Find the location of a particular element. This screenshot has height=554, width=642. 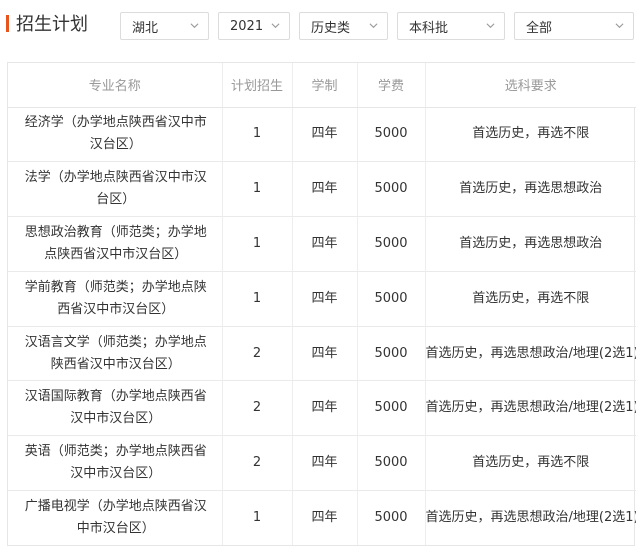

table-row: 经济学（办学地点陕西省汉中市汉台区） 1 四年 5000 首选历史，再选不限 is located at coordinates (322, 135).